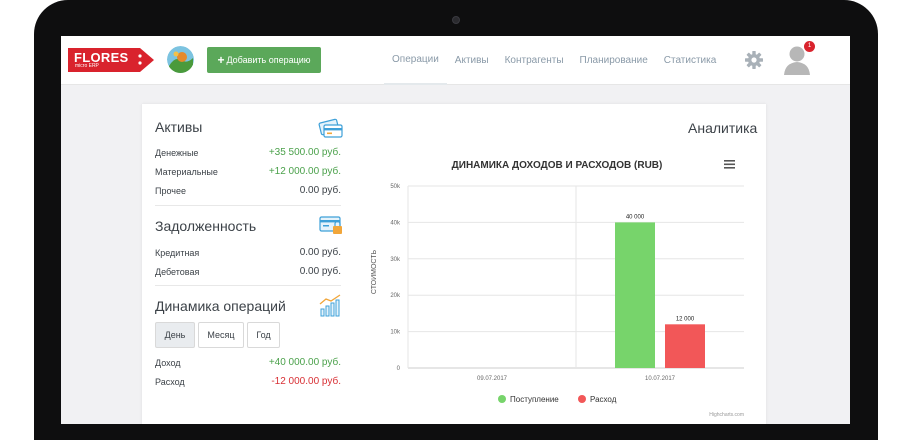 This screenshot has height=440, width=912. I want to click on company-avatar, so click(180, 59).